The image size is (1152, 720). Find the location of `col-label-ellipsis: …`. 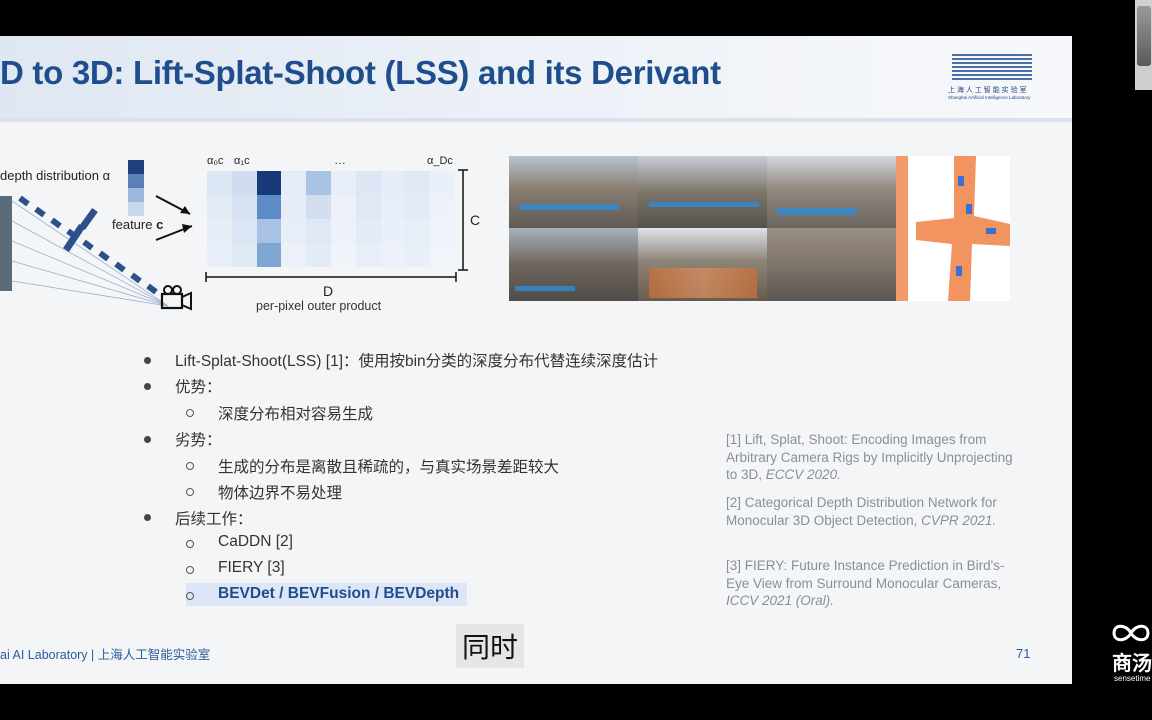

col-label-ellipsis: … is located at coordinates (340, 160).